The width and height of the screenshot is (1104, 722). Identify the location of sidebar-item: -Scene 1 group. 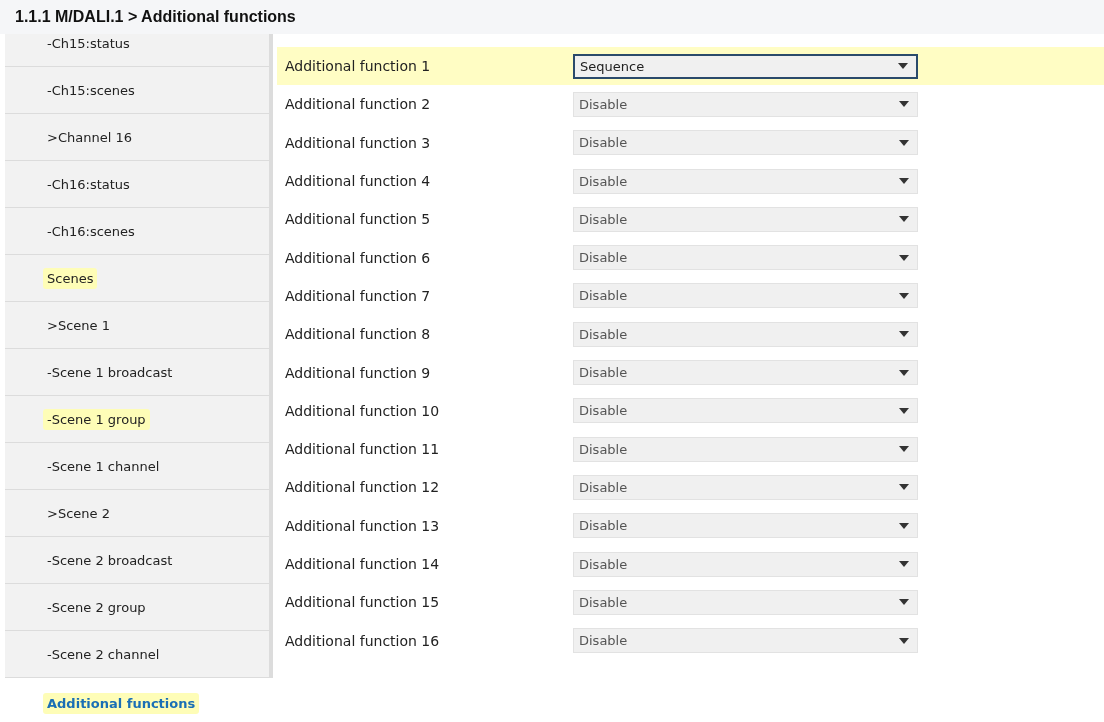
(96, 419).